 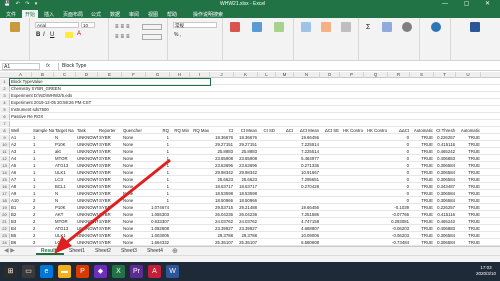 What do you see at coordinates (5, 103) in the screenshot?
I see `row-header: 4` at bounding box center [5, 103].